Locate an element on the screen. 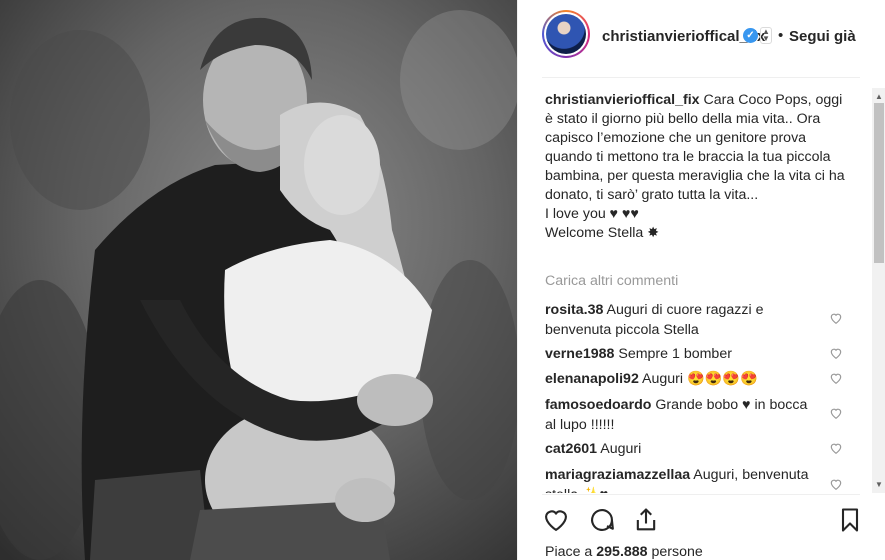  comment-item: verne1988 Sempre 1 bomber is located at coordinates (682, 355).